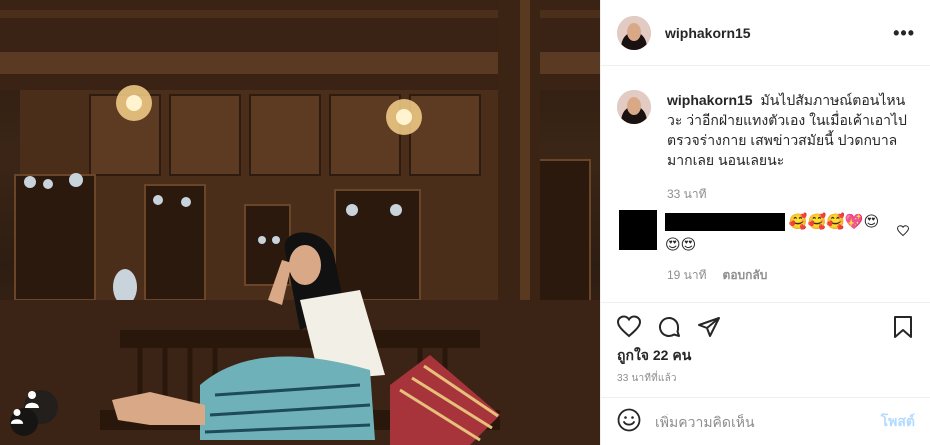 Image resolution: width=930 pixels, height=445 pixels. I want to click on comment-input, so click(768, 421).